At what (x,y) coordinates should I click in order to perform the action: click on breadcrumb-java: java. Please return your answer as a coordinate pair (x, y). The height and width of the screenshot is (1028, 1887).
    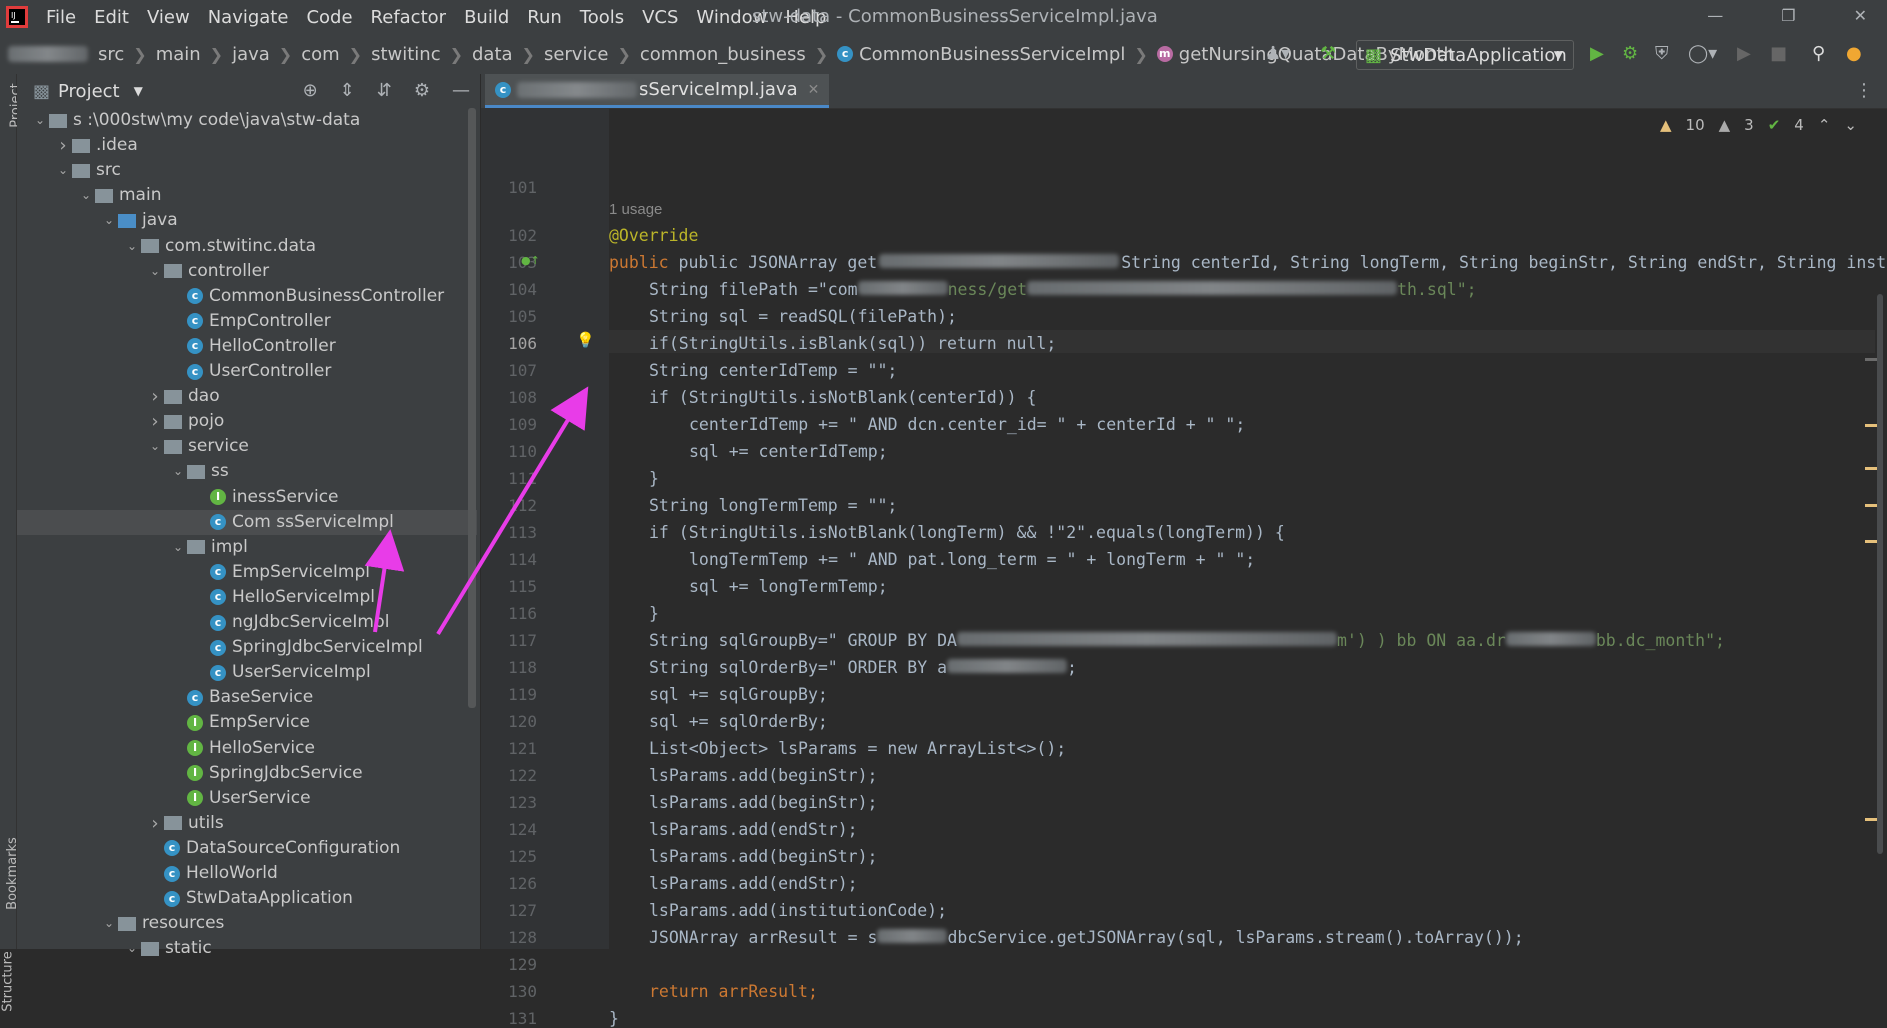
    Looking at the image, I should click on (251, 54).